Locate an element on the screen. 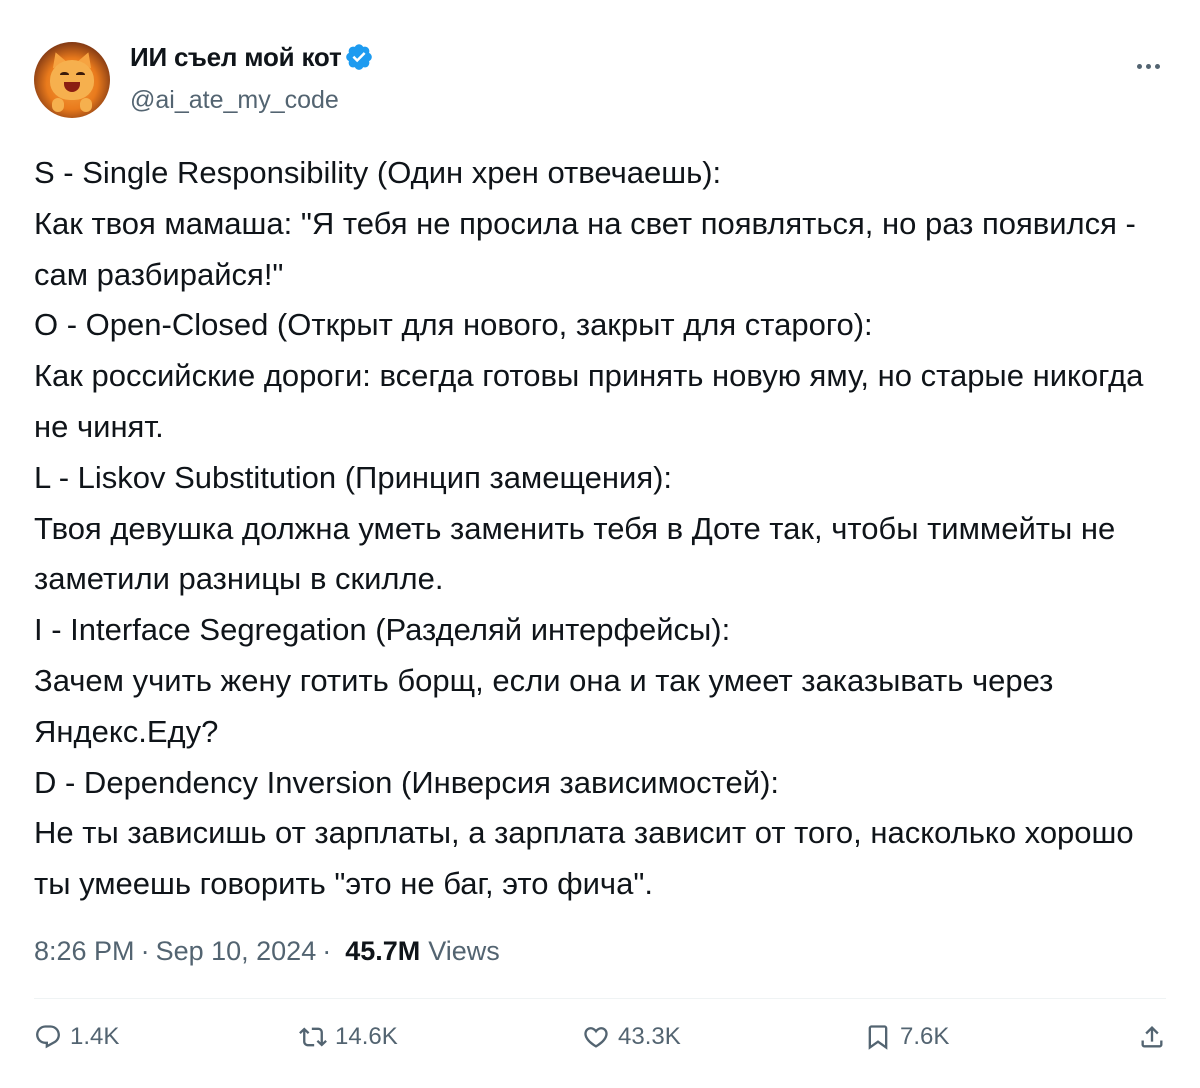 The width and height of the screenshot is (1200, 1088). more-options-button is located at coordinates (1148, 66).